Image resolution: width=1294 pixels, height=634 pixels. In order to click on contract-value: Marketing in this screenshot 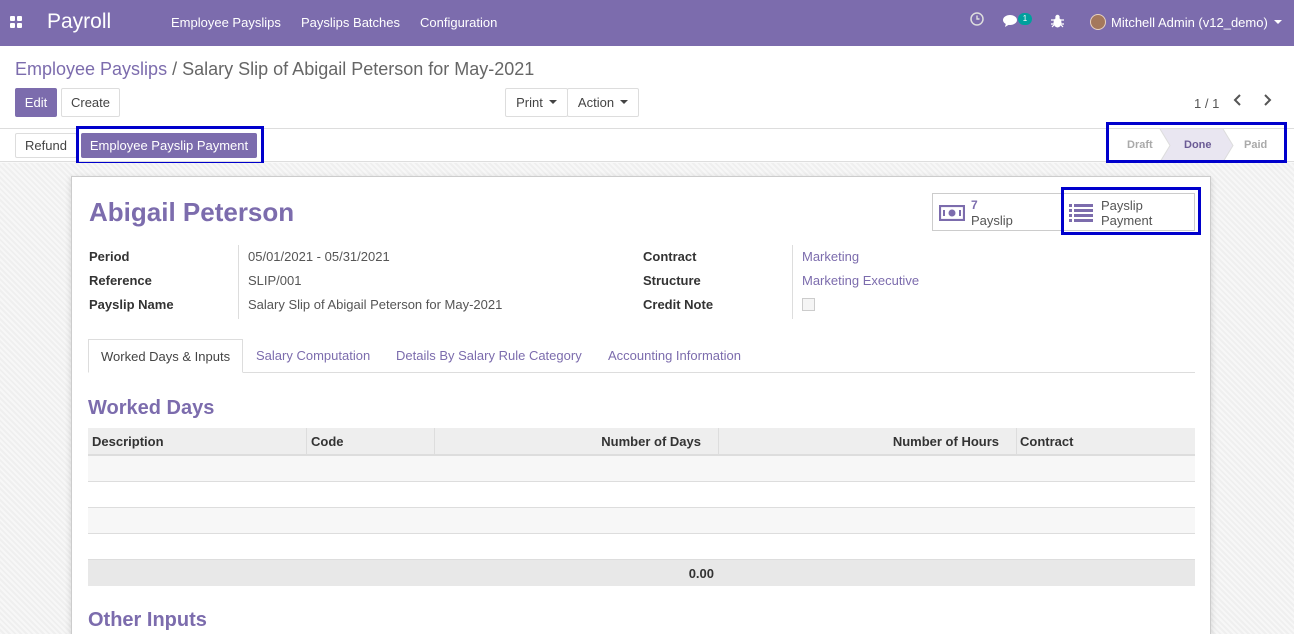, I will do `click(830, 256)`.